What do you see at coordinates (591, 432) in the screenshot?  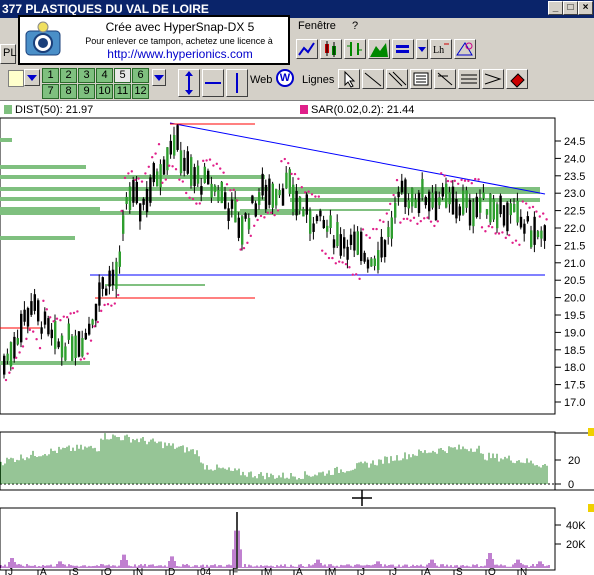 I see `panel-handle-icon` at bounding box center [591, 432].